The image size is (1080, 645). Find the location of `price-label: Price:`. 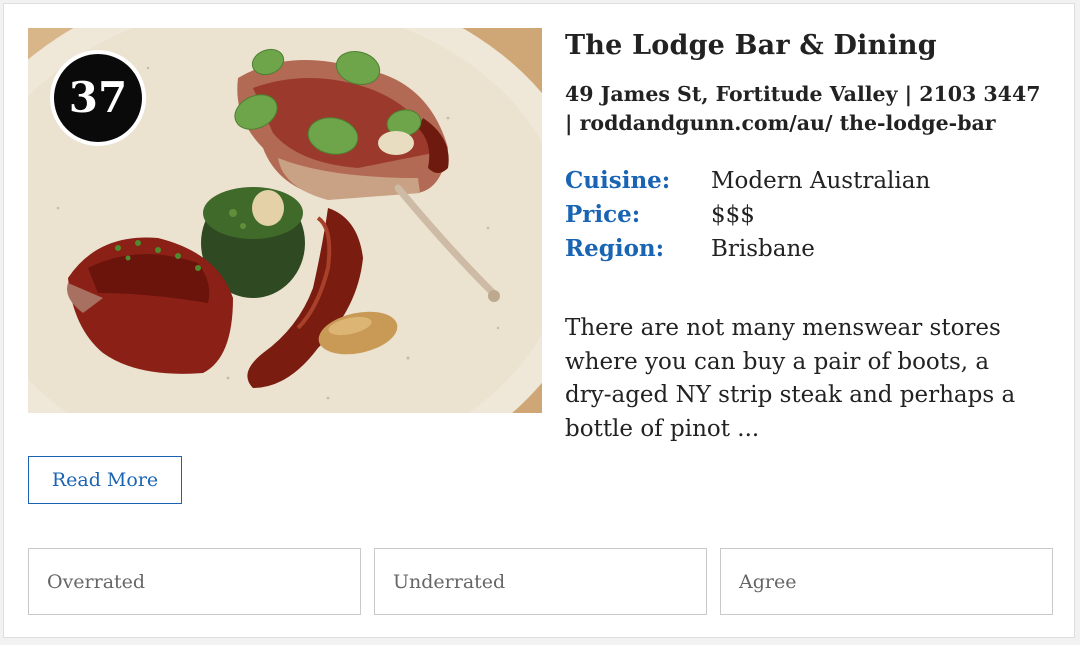

price-label: Price: is located at coordinates (603, 214).